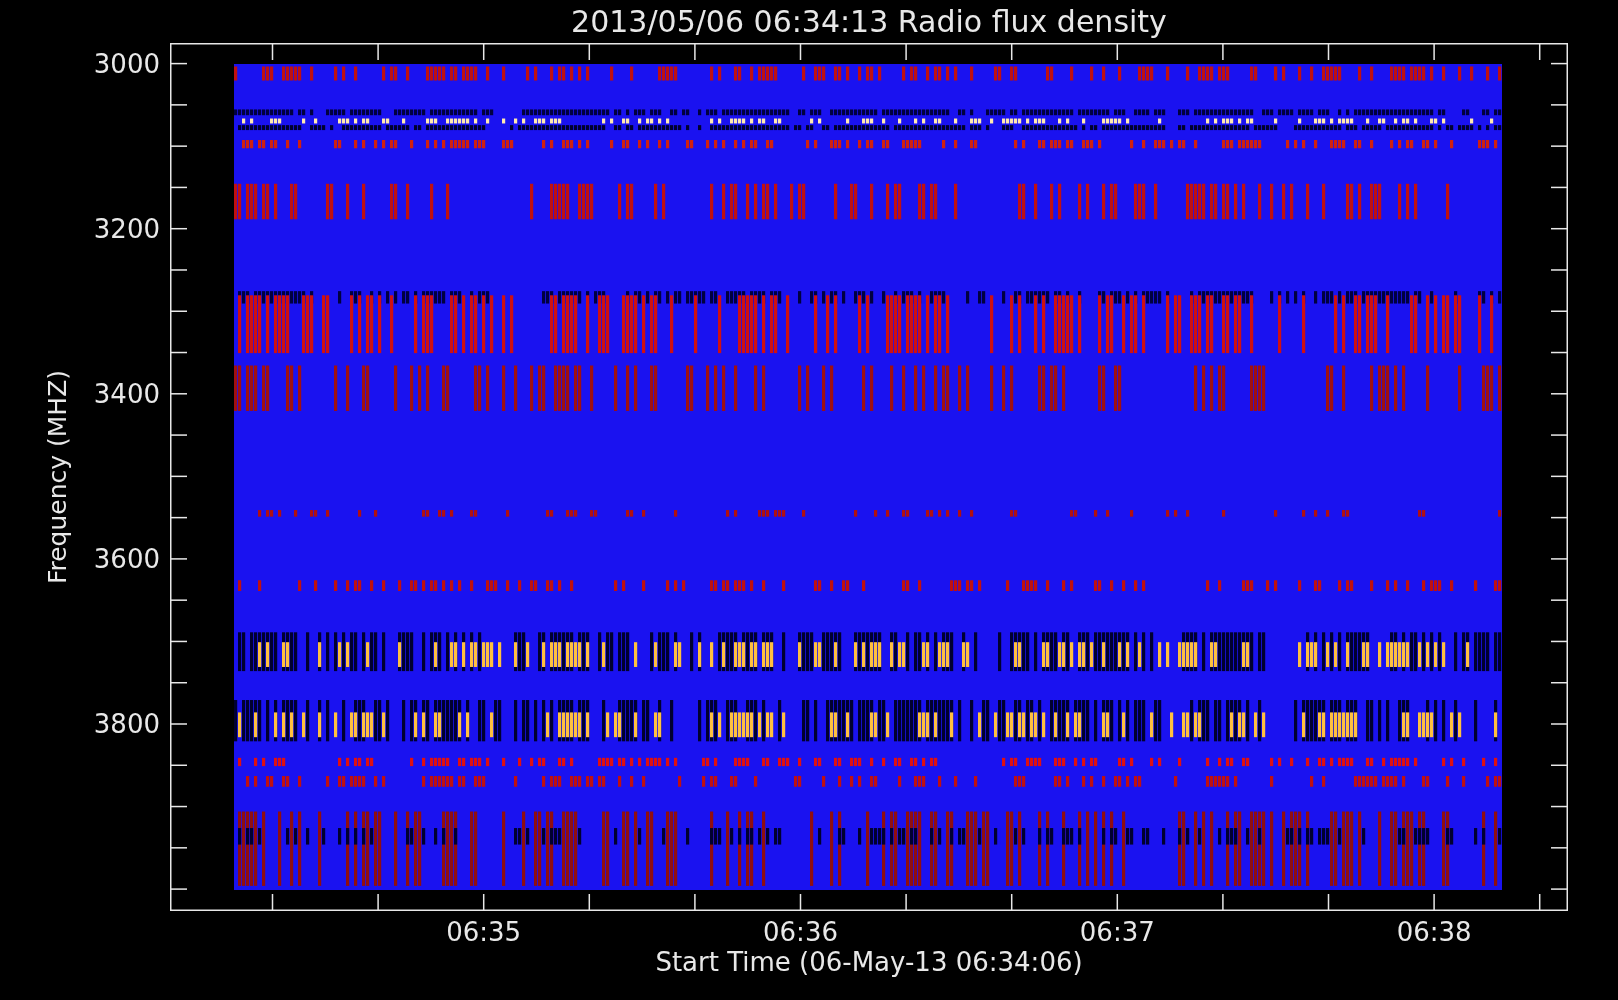 The image size is (1618, 1000). What do you see at coordinates (484, 932) in the screenshot?
I see `x-tick-label: 06:35` at bounding box center [484, 932].